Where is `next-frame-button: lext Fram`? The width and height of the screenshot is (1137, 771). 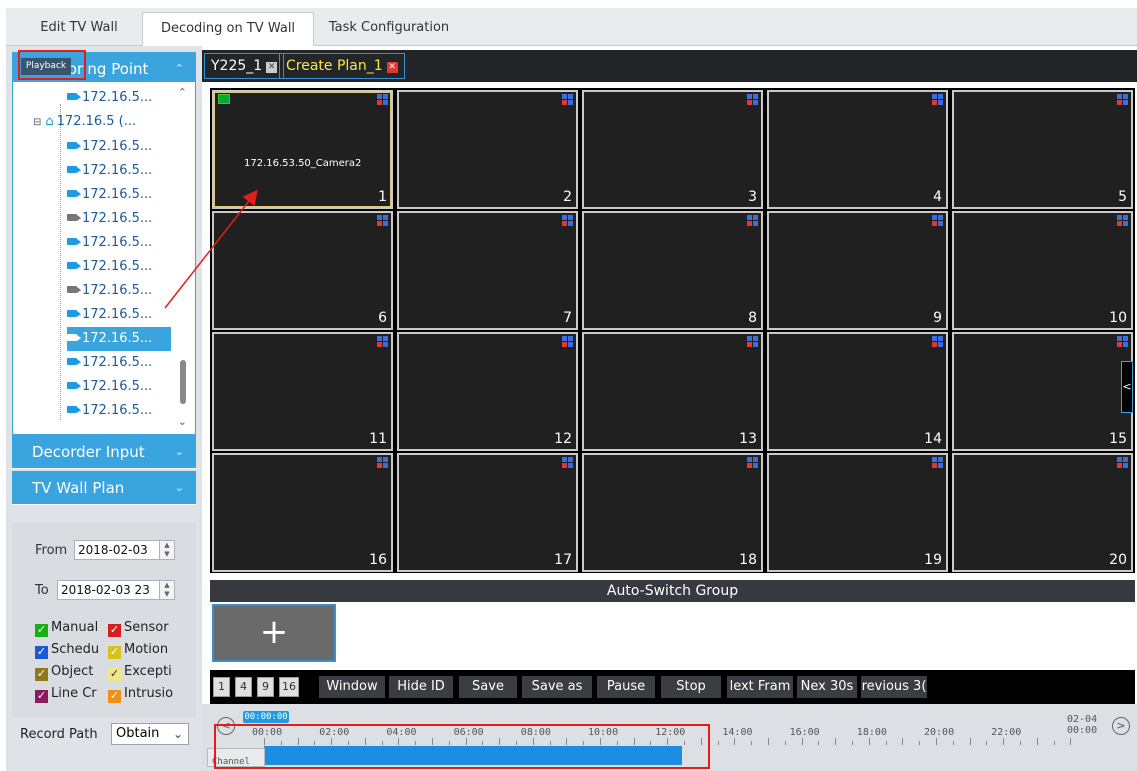
next-frame-button: lext Fram is located at coordinates (760, 687).